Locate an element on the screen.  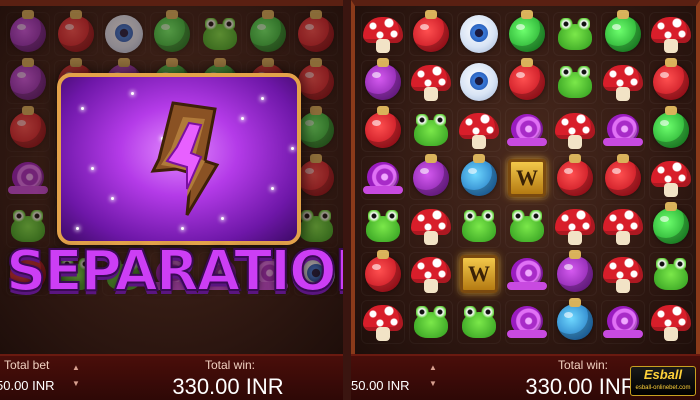
total-bet-label: Total bet is located at coordinates (27, 365).